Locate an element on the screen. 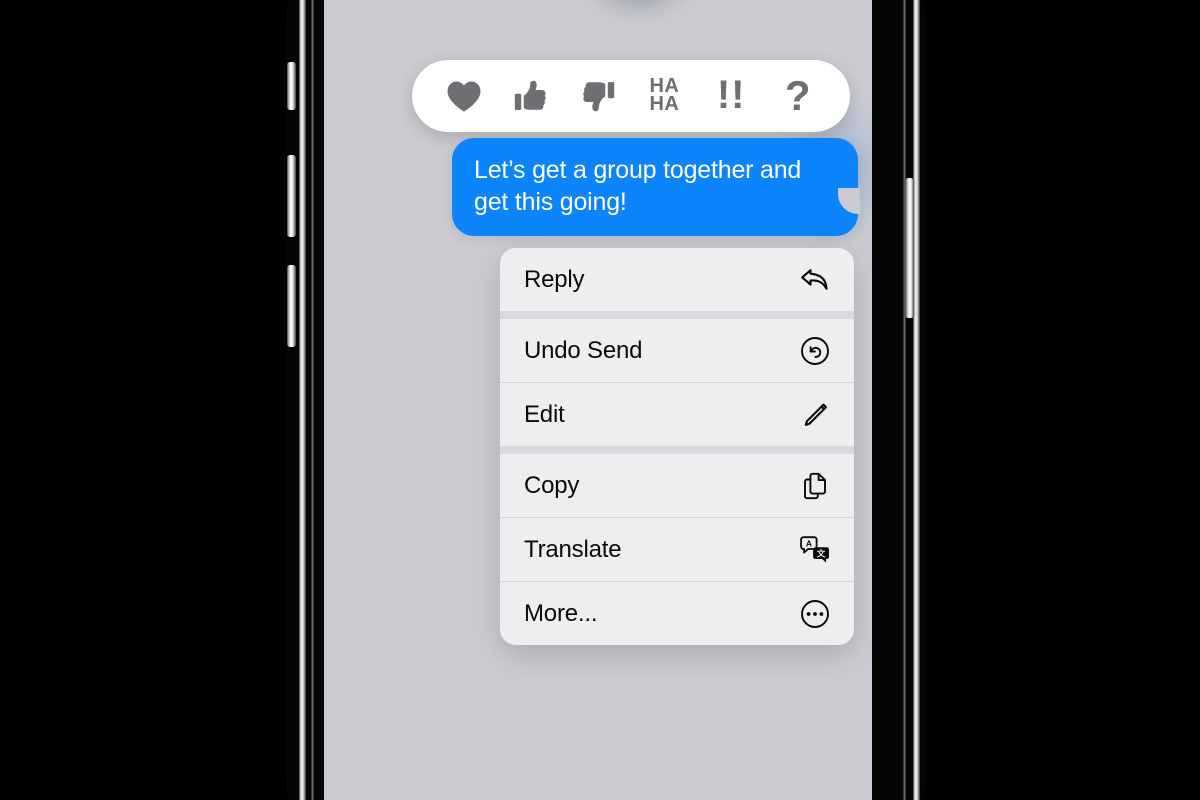 The image size is (1200, 800). phone-left-inner-rail is located at coordinates (312, 400).